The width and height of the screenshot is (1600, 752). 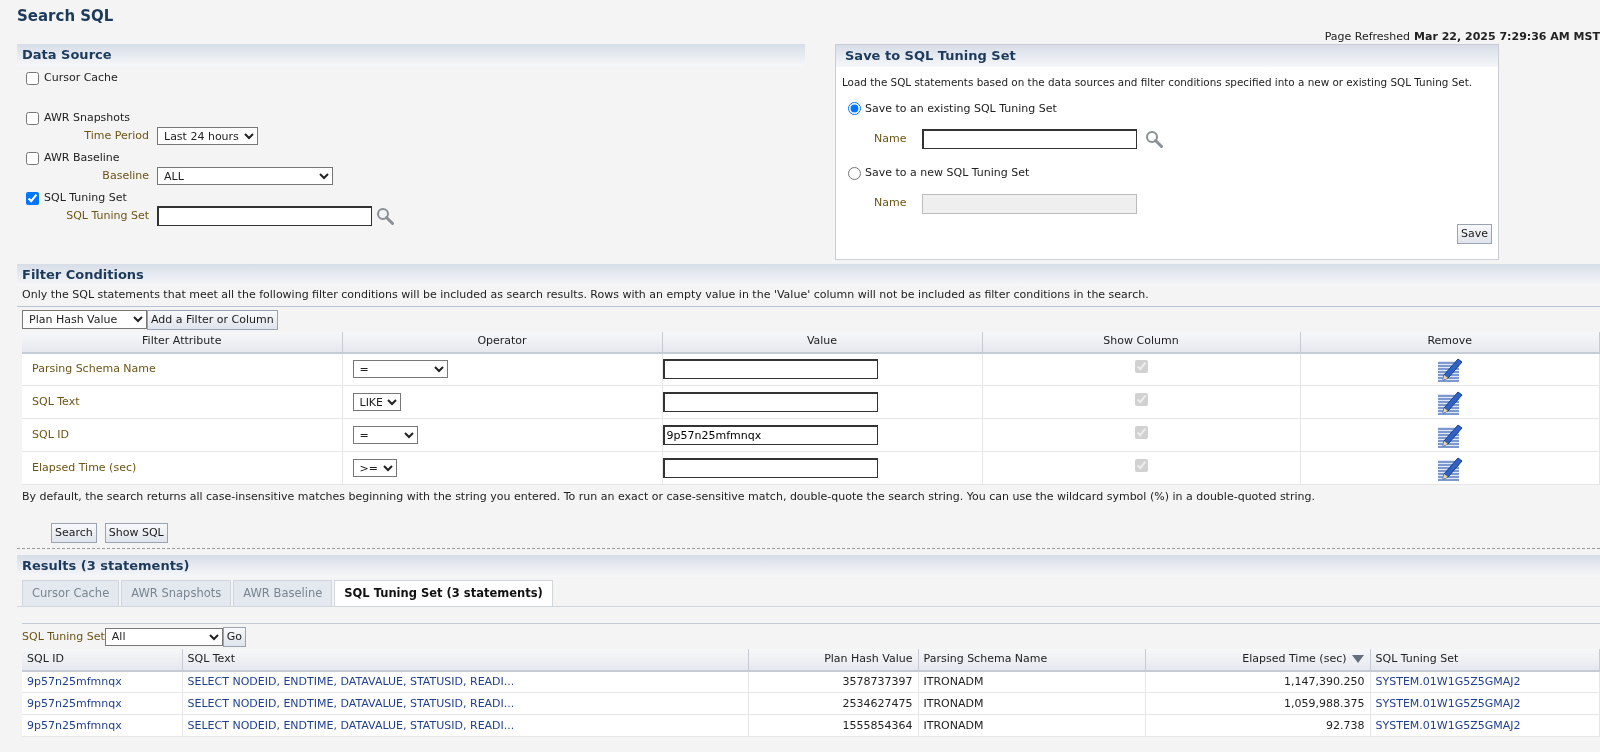 I want to click on refreshed-label: Page Refreshed, so click(x=1367, y=36).